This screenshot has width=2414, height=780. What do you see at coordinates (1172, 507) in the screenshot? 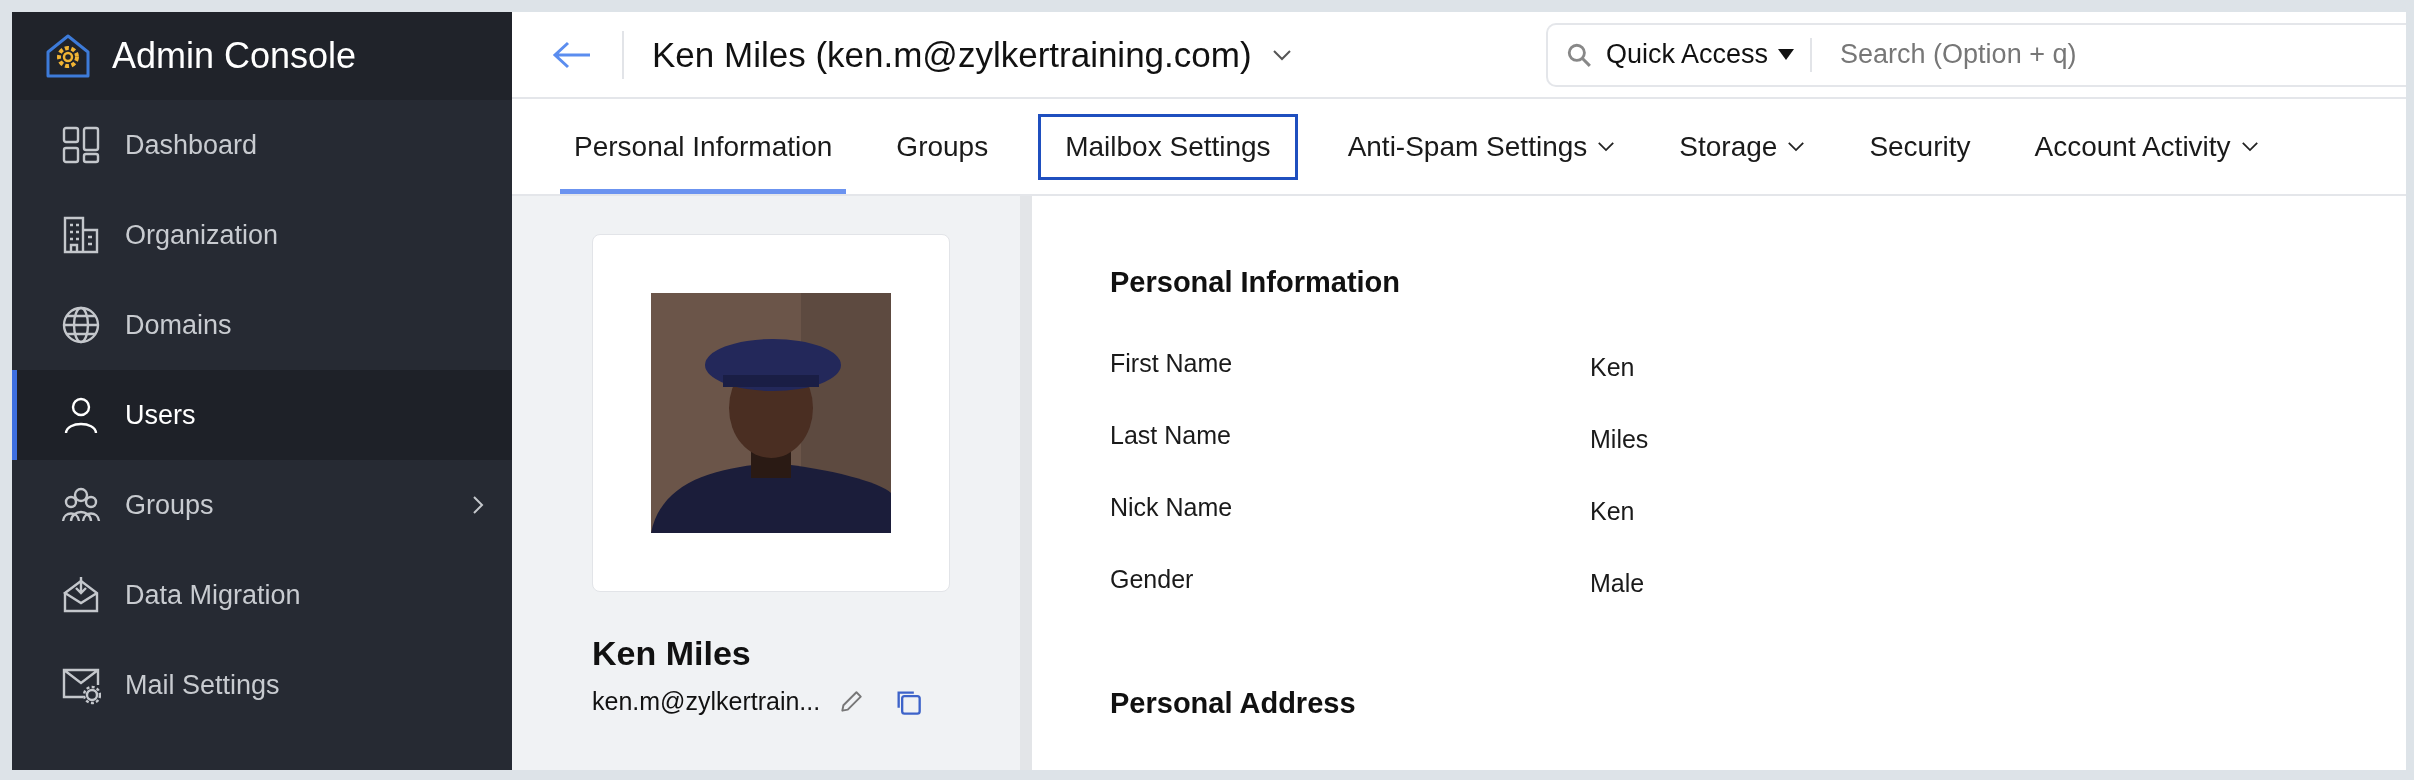
I see `field-label: Nick Name` at bounding box center [1172, 507].